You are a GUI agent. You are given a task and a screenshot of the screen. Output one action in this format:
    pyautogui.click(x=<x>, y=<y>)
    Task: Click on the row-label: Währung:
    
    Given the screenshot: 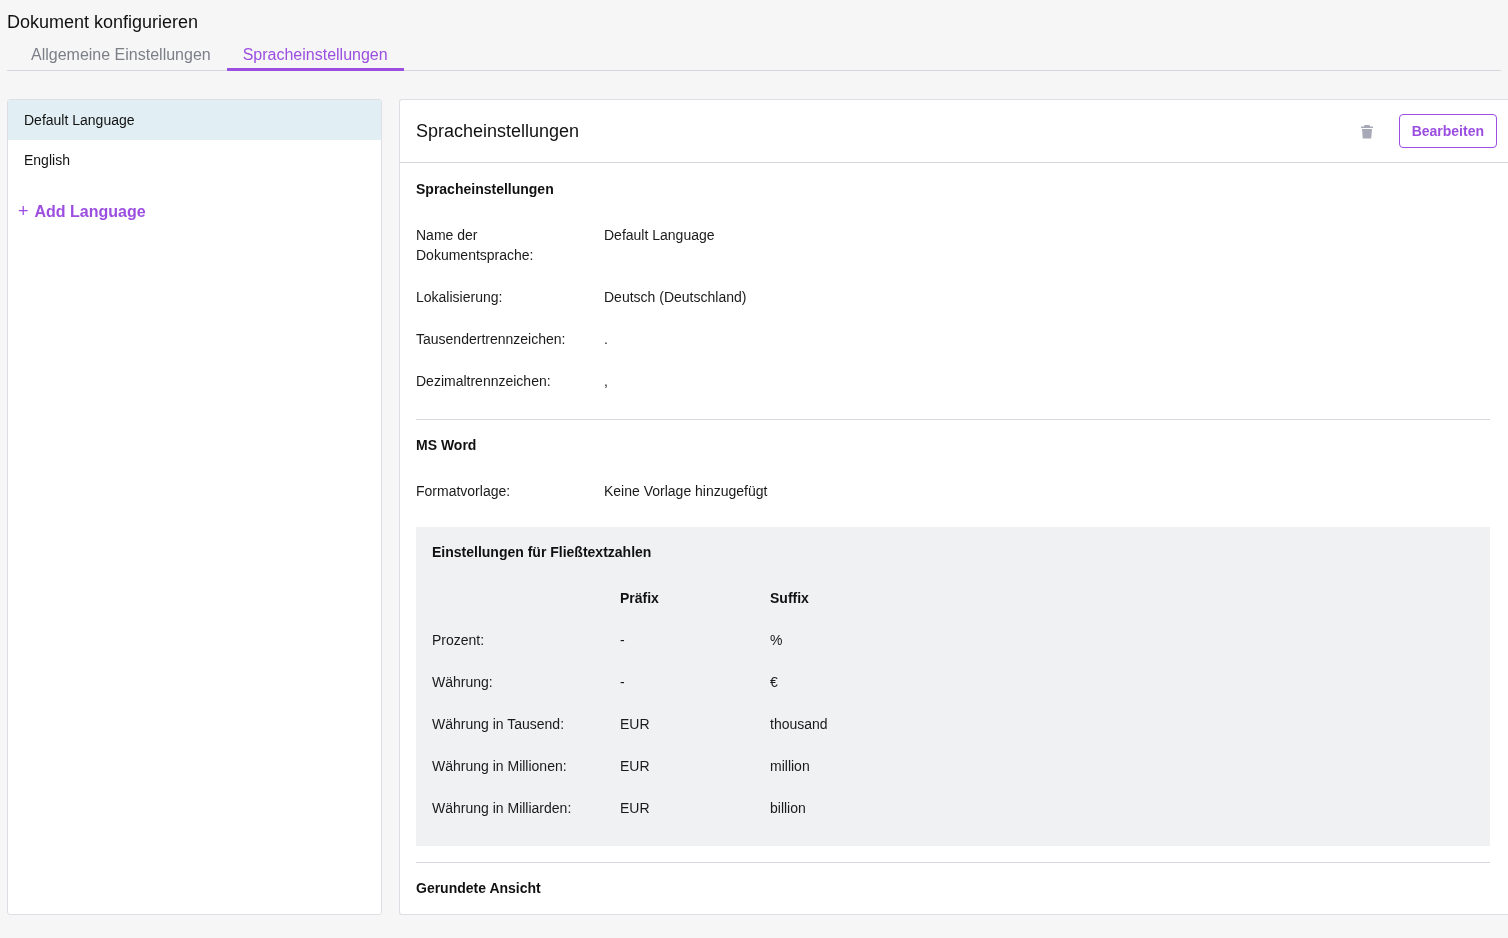 What is the action you would take?
    pyautogui.click(x=463, y=682)
    